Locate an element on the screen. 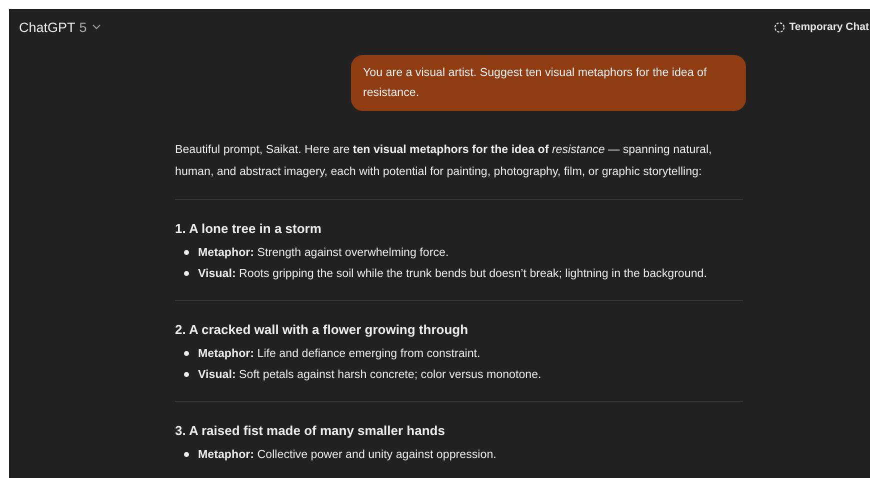 This screenshot has width=870, height=478. user-message: You are a visual artist. Suggest ten visual metaphors for the idea of resistance. is located at coordinates (548, 83).